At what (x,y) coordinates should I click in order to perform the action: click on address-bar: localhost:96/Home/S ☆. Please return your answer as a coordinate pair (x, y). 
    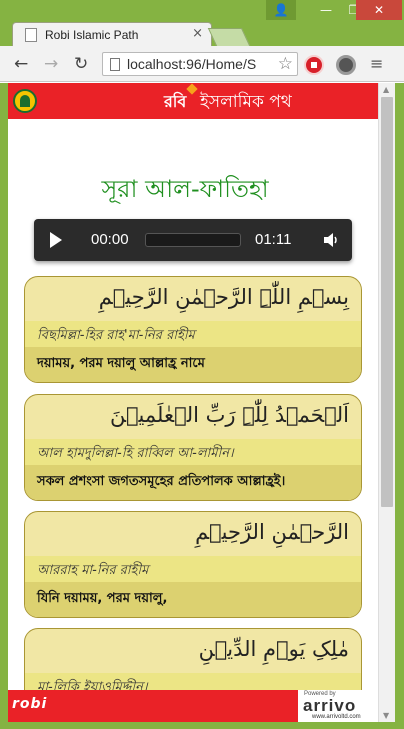
    Looking at the image, I should click on (200, 64).